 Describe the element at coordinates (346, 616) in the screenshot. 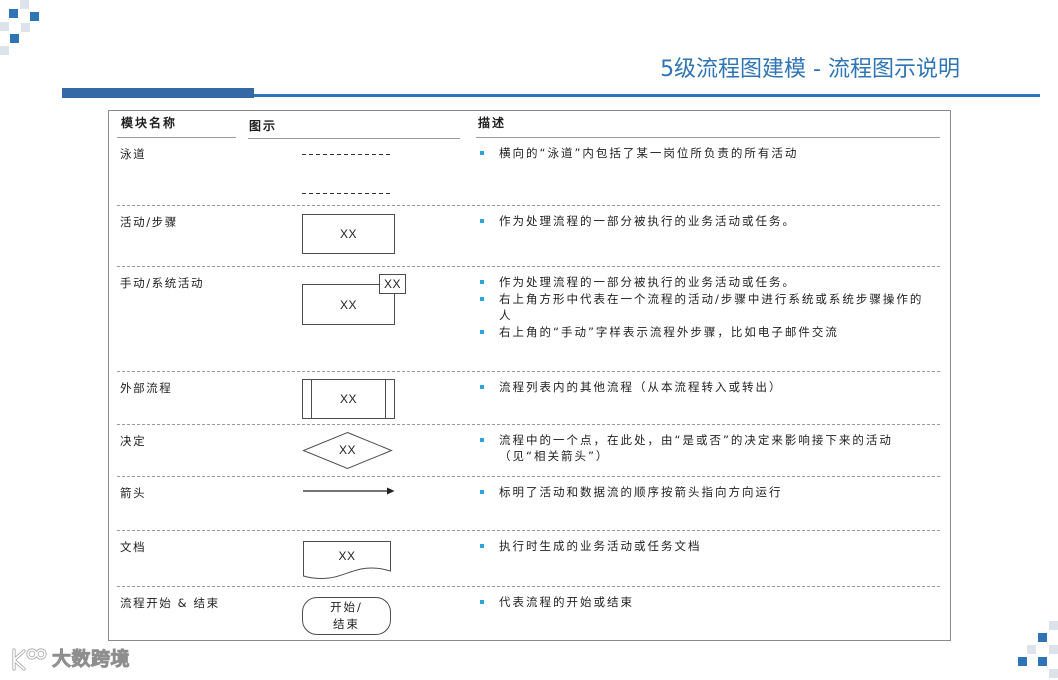

I see `terminator-icon: 开始/ 结束` at that location.